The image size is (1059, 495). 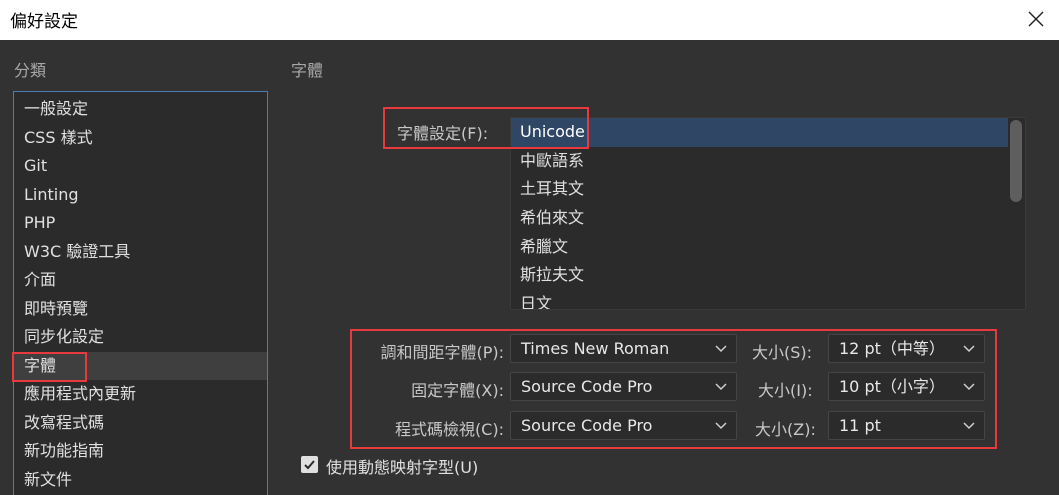 I want to click on proportional-font-label: 調和間距字體(P):, so click(x=442, y=352).